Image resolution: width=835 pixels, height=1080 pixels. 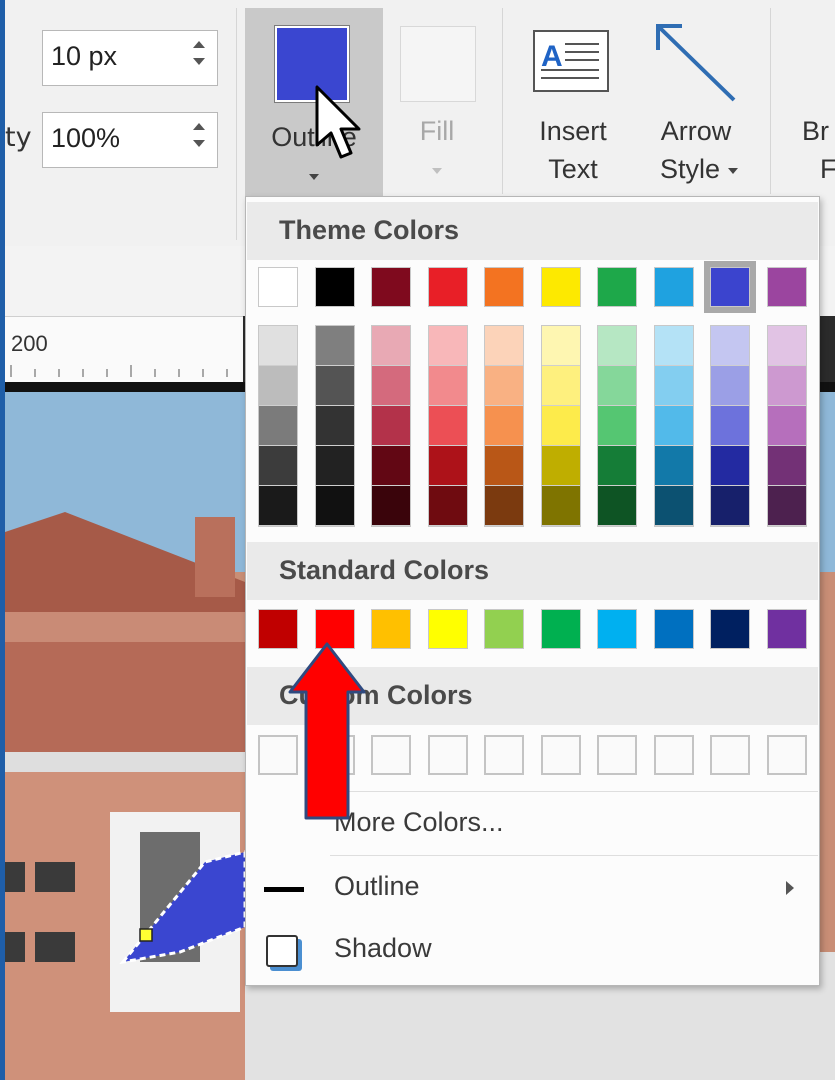 What do you see at coordinates (815, 131) in the screenshot?
I see `truncated-button-label-1: Br` at bounding box center [815, 131].